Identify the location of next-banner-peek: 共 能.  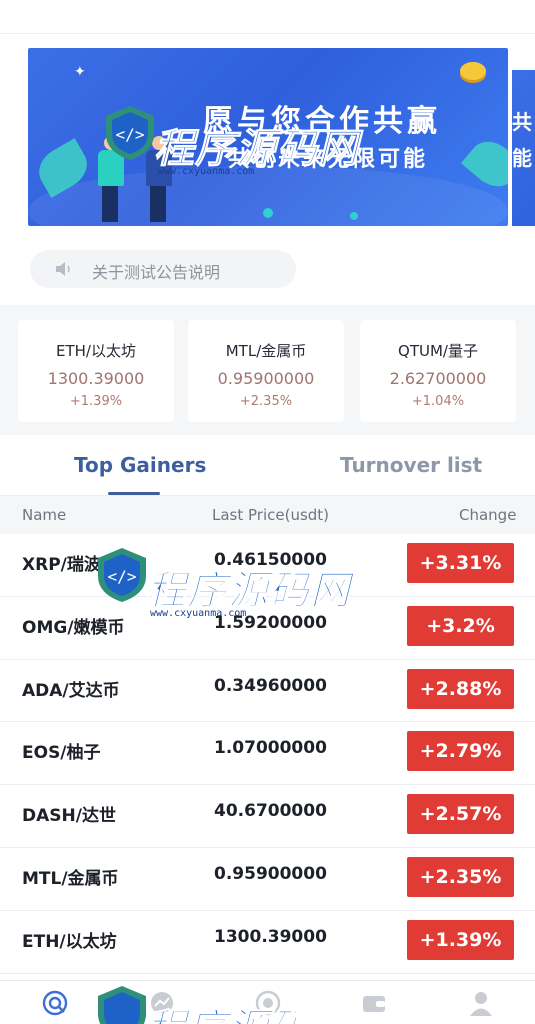
(523, 148).